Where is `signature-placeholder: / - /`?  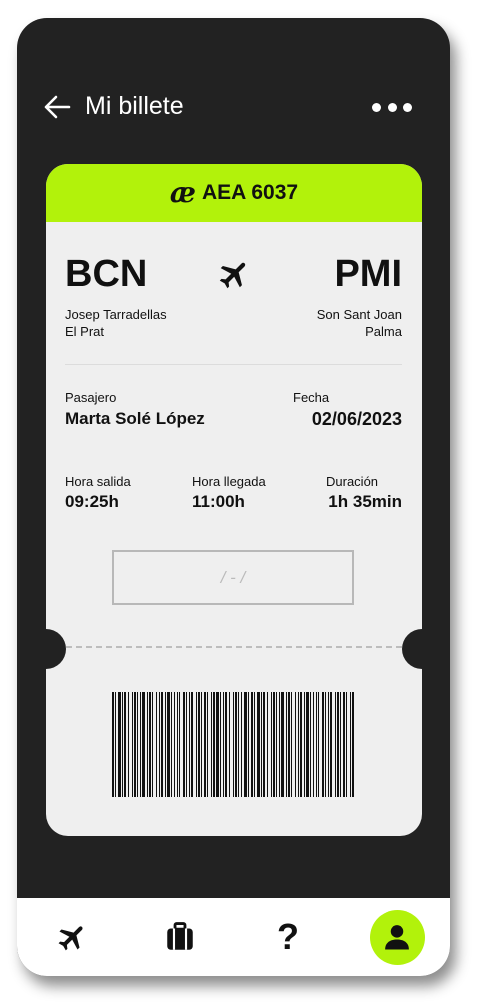 signature-placeholder: / - / is located at coordinates (233, 577).